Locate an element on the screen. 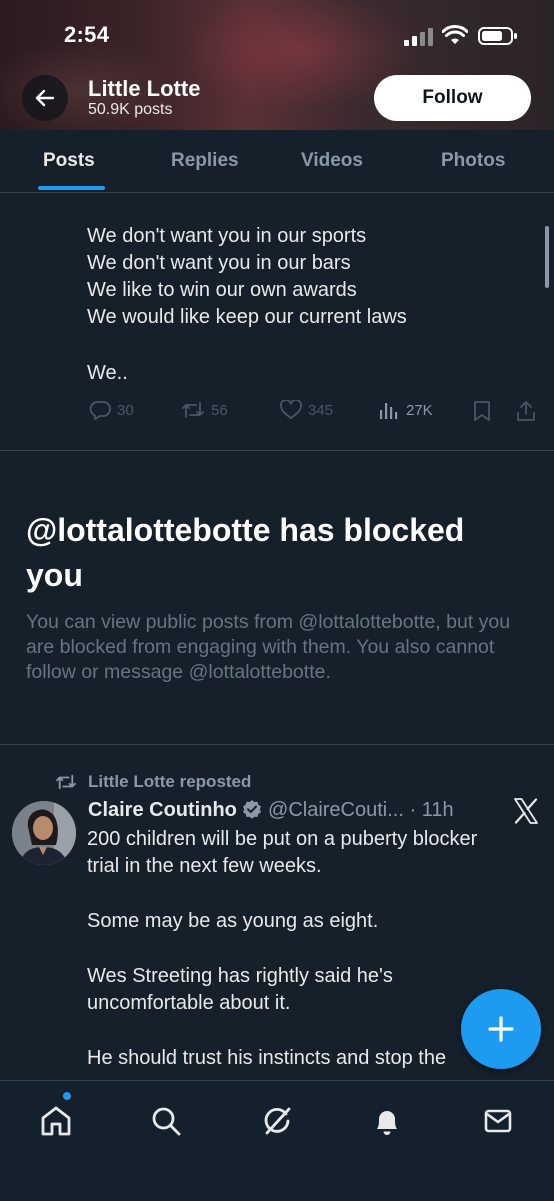 The image size is (554, 1201). tab-photos: Photos is located at coordinates (473, 161).